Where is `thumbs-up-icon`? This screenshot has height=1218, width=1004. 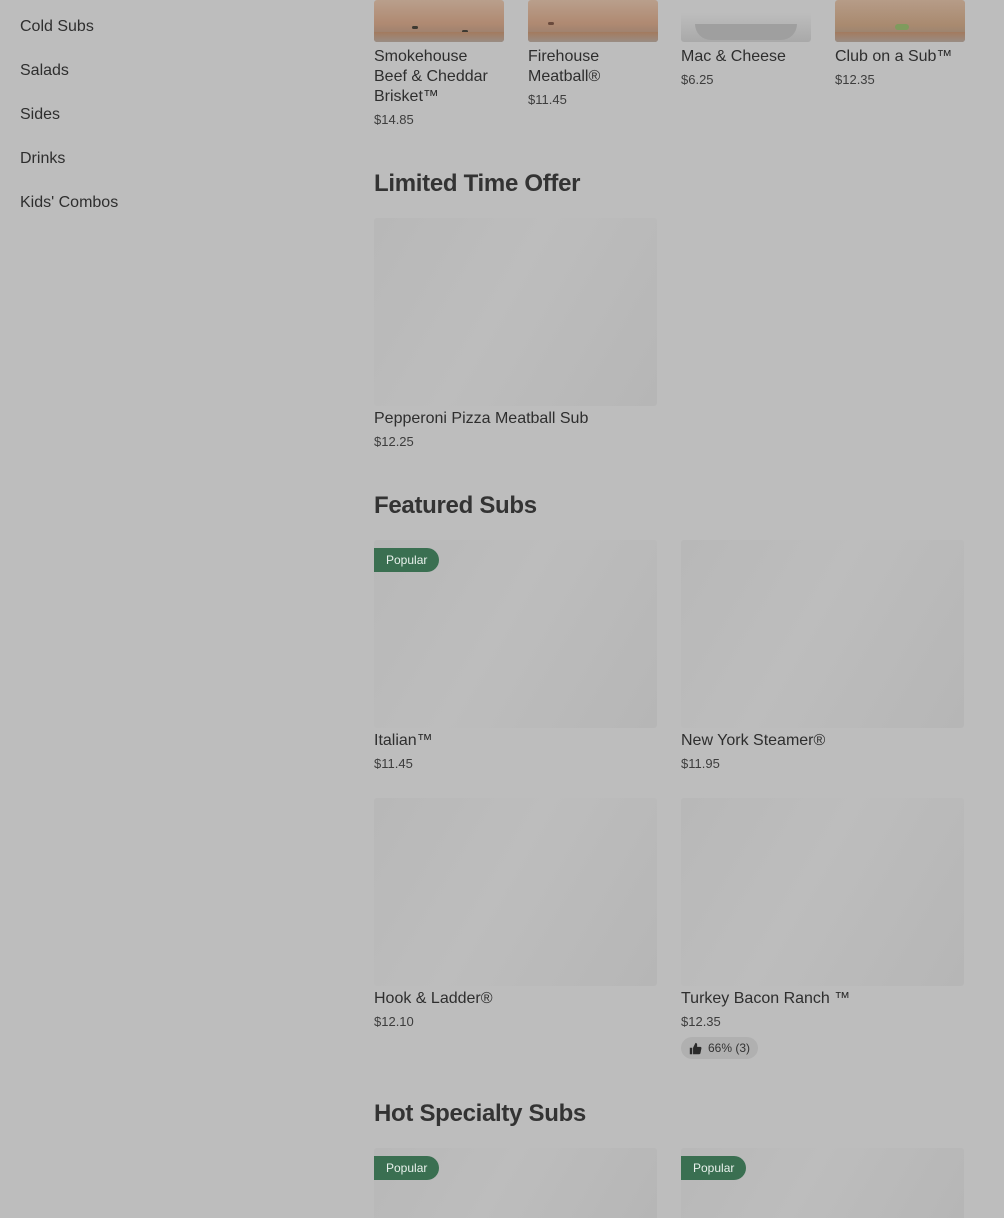
thumbs-up-icon is located at coordinates (695, 1048).